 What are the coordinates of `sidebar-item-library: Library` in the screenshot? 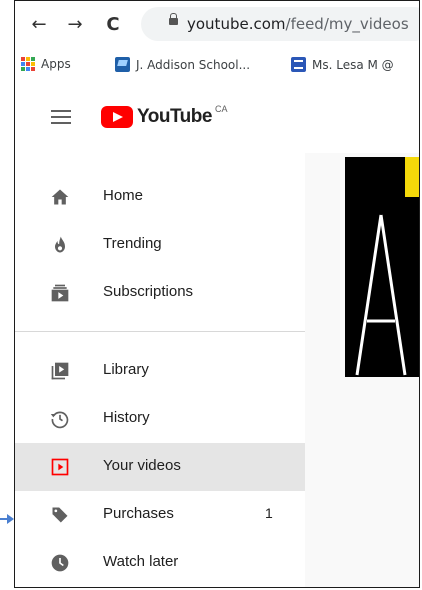 It's located at (160, 371).